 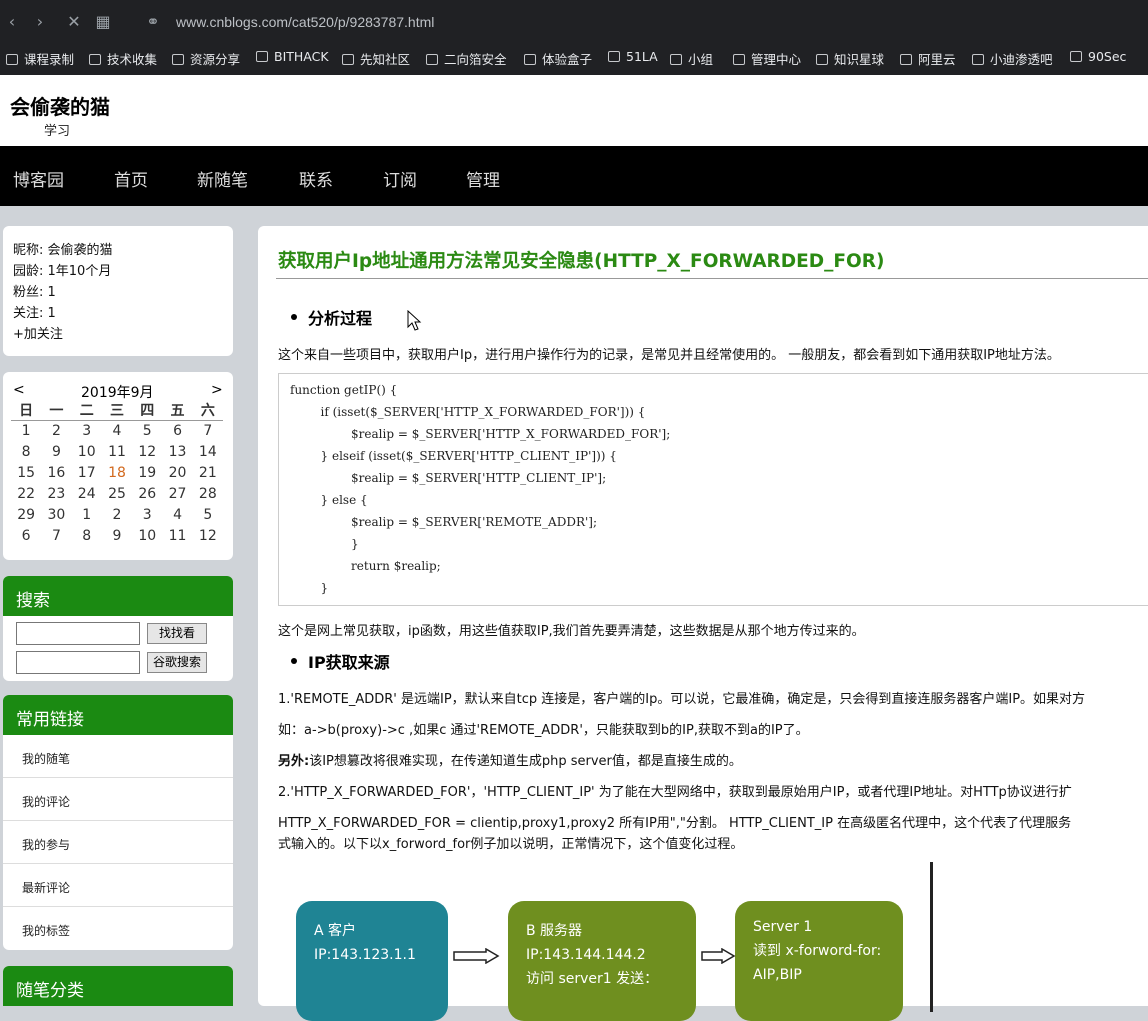 I want to click on nav-item: 订阅, so click(x=400, y=178).